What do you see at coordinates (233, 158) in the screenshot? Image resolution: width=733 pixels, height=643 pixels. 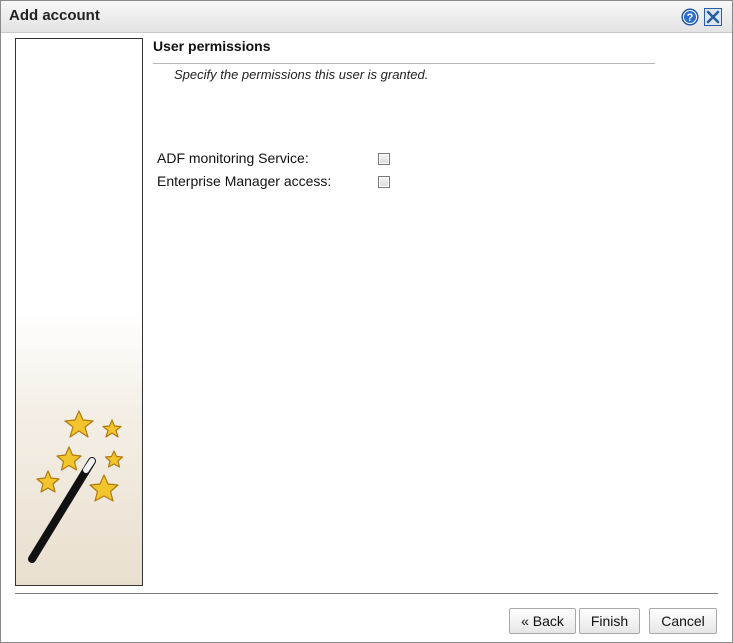 I see `permission-label: ADF monitoring Service:` at bounding box center [233, 158].